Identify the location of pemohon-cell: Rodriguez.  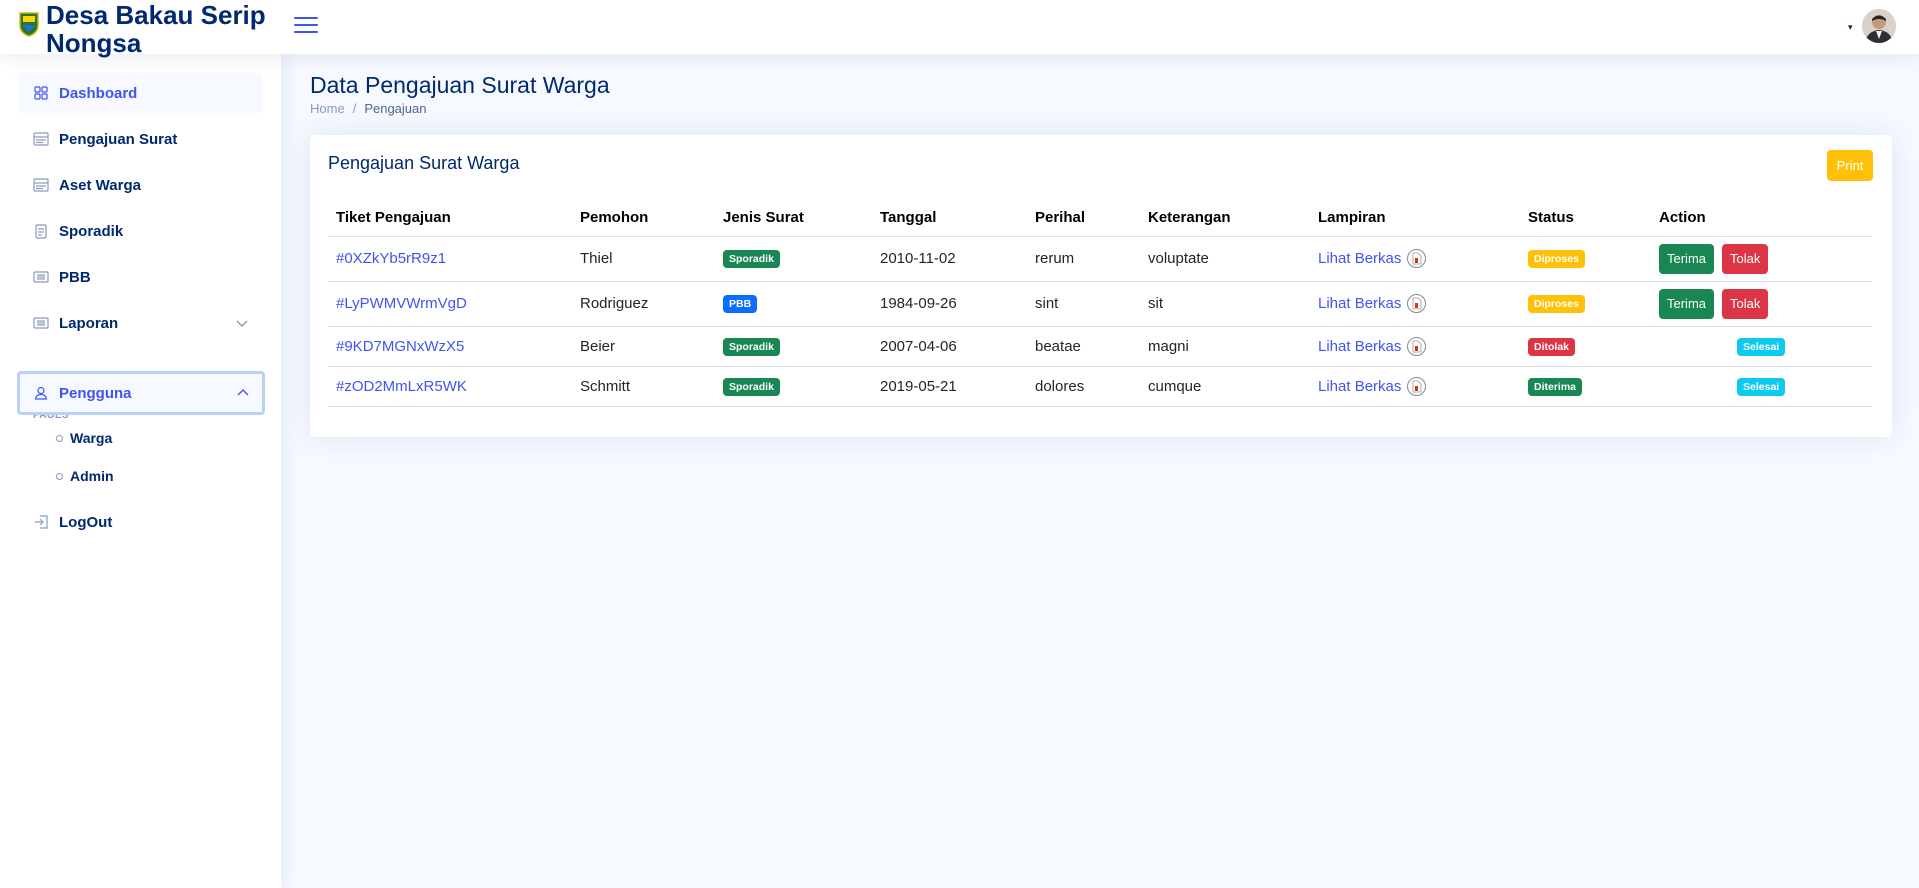
(643, 304).